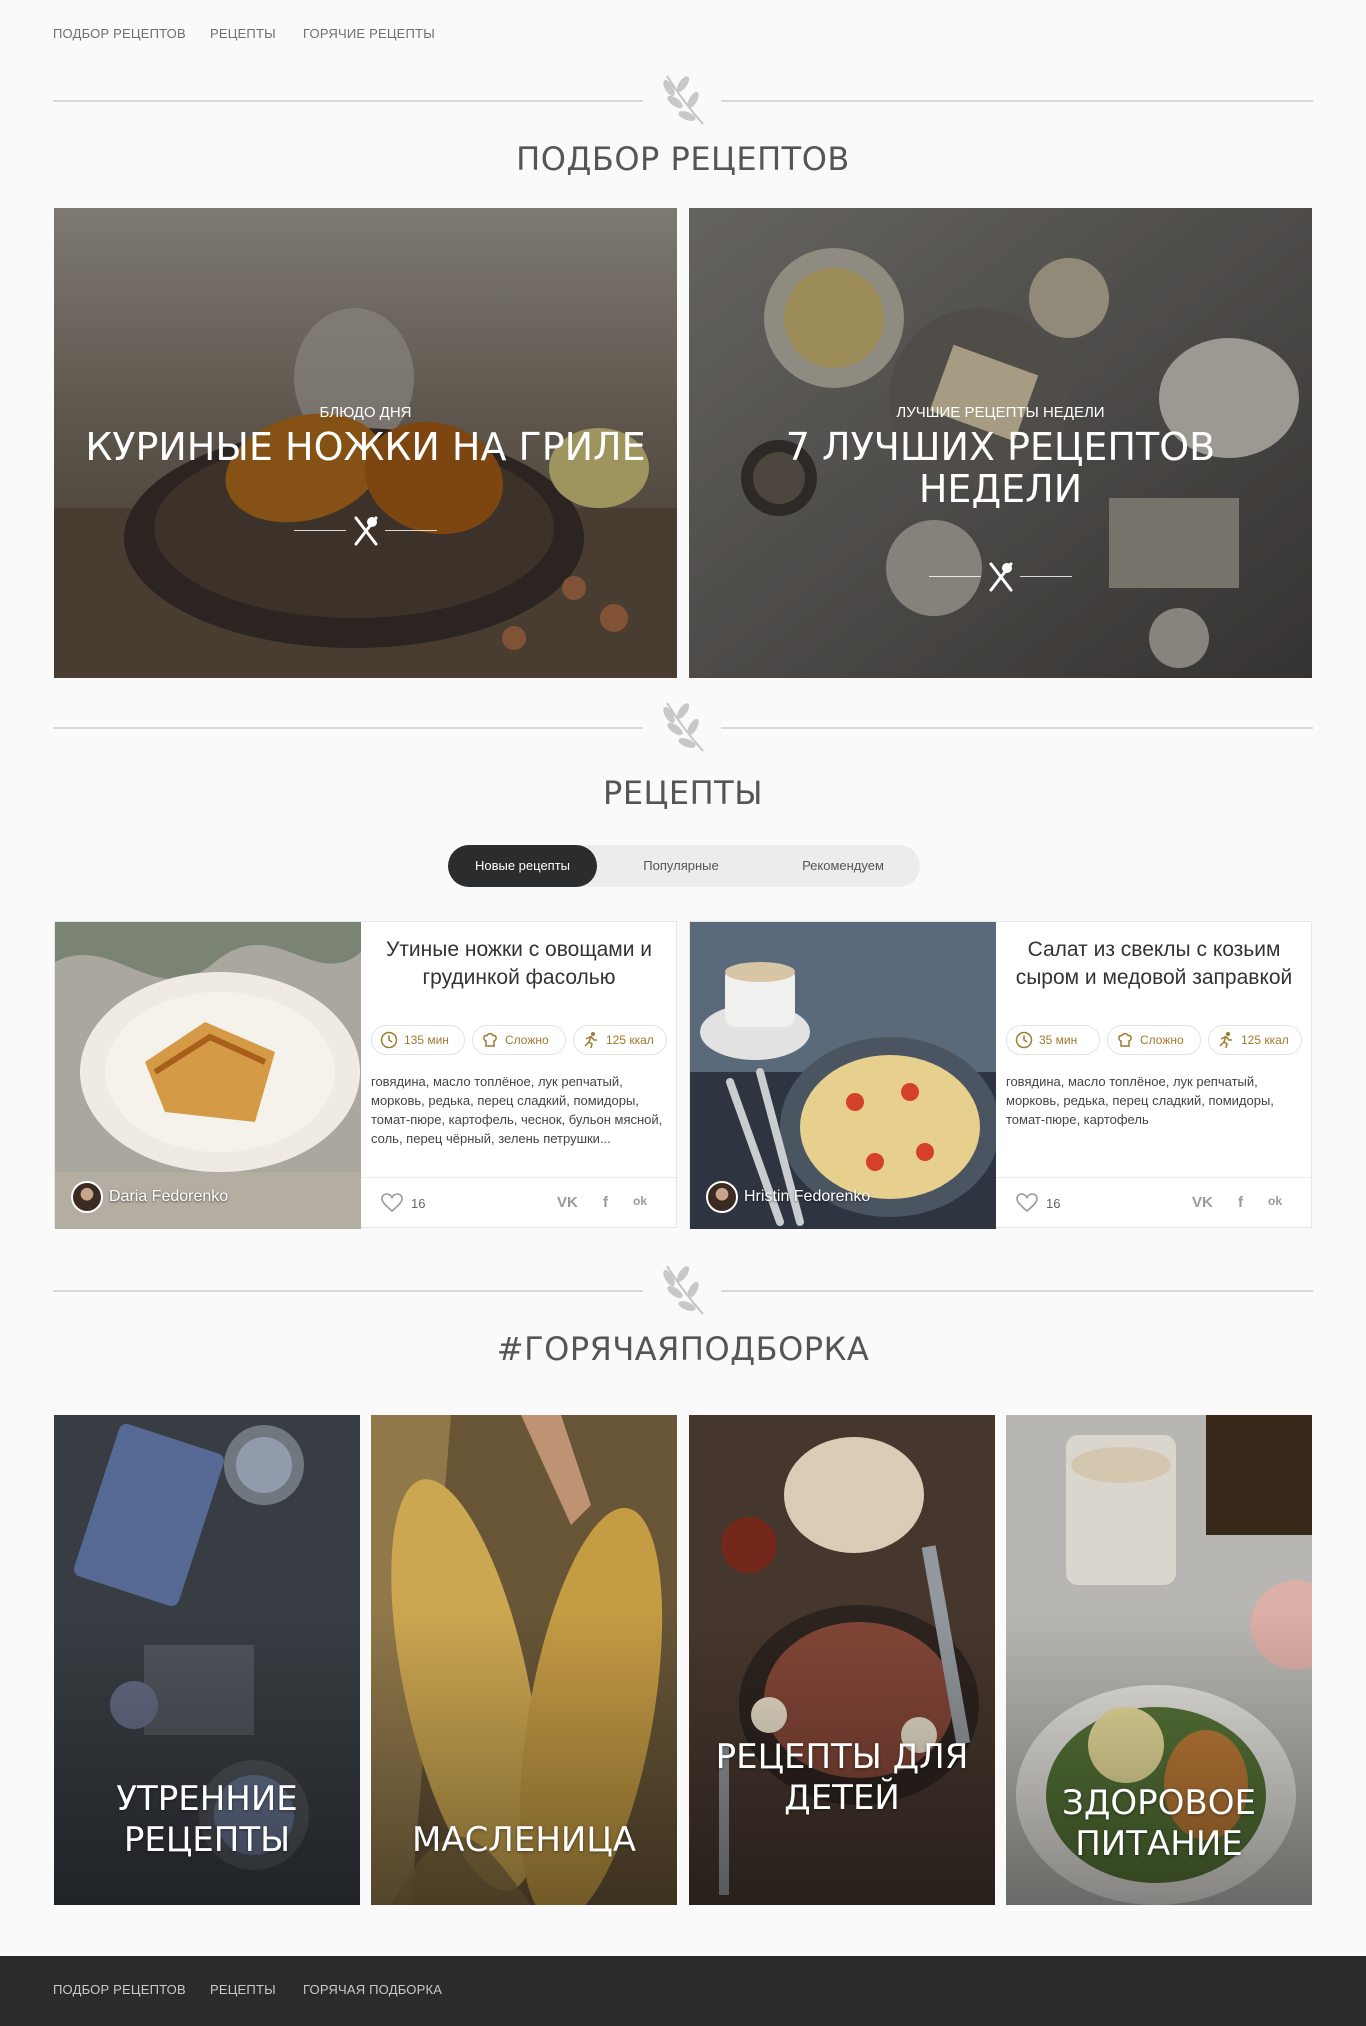  I want to click on recipe-author: Daria Fedorenko, so click(149, 1197).